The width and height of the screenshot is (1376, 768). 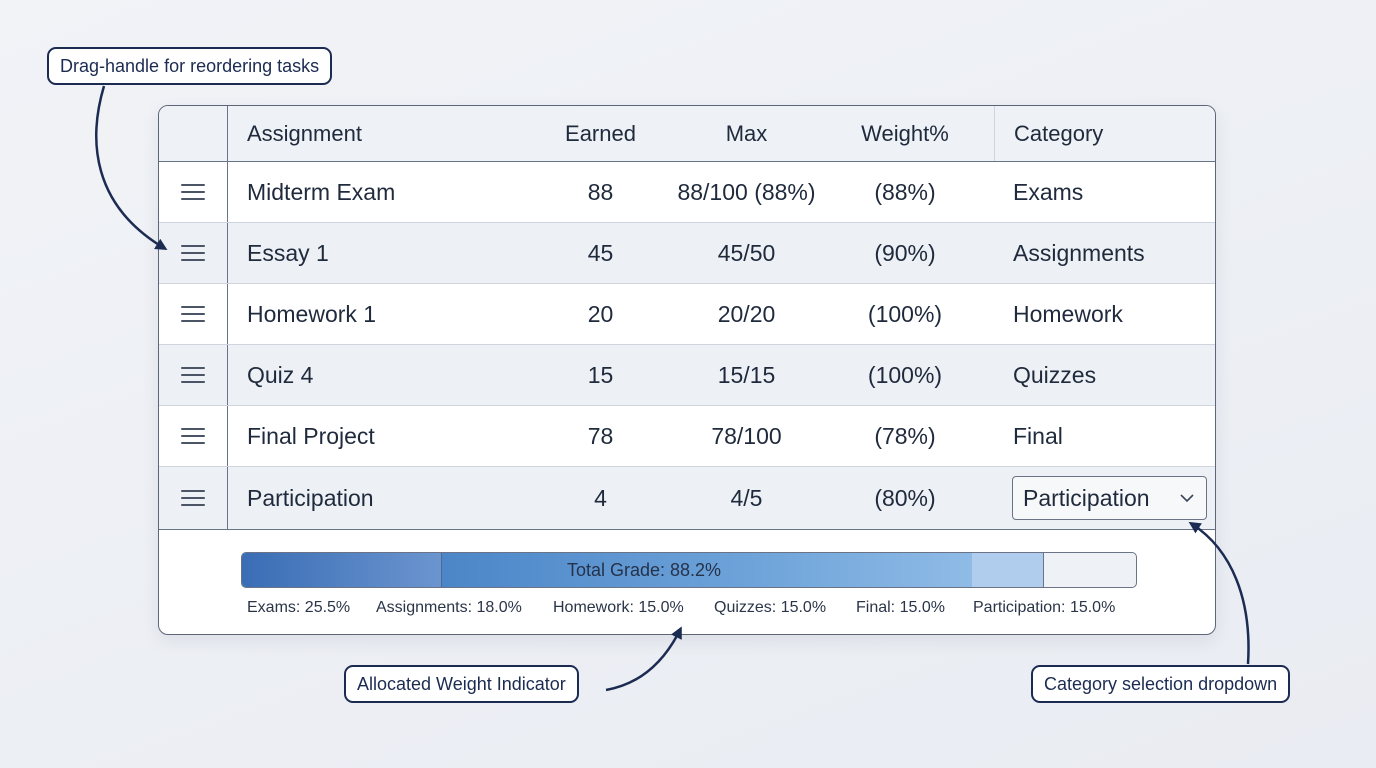 I want to click on max-value: 88/100 (88%), so click(x=746, y=192).